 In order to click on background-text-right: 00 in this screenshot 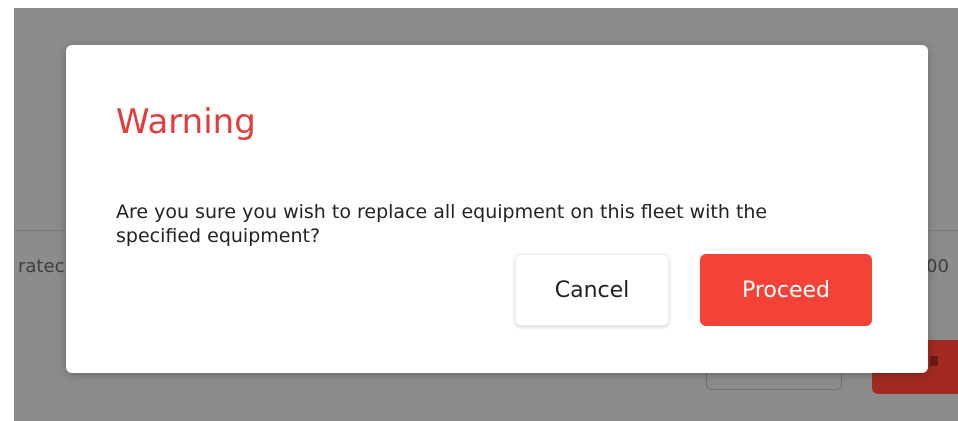, I will do `click(937, 266)`.